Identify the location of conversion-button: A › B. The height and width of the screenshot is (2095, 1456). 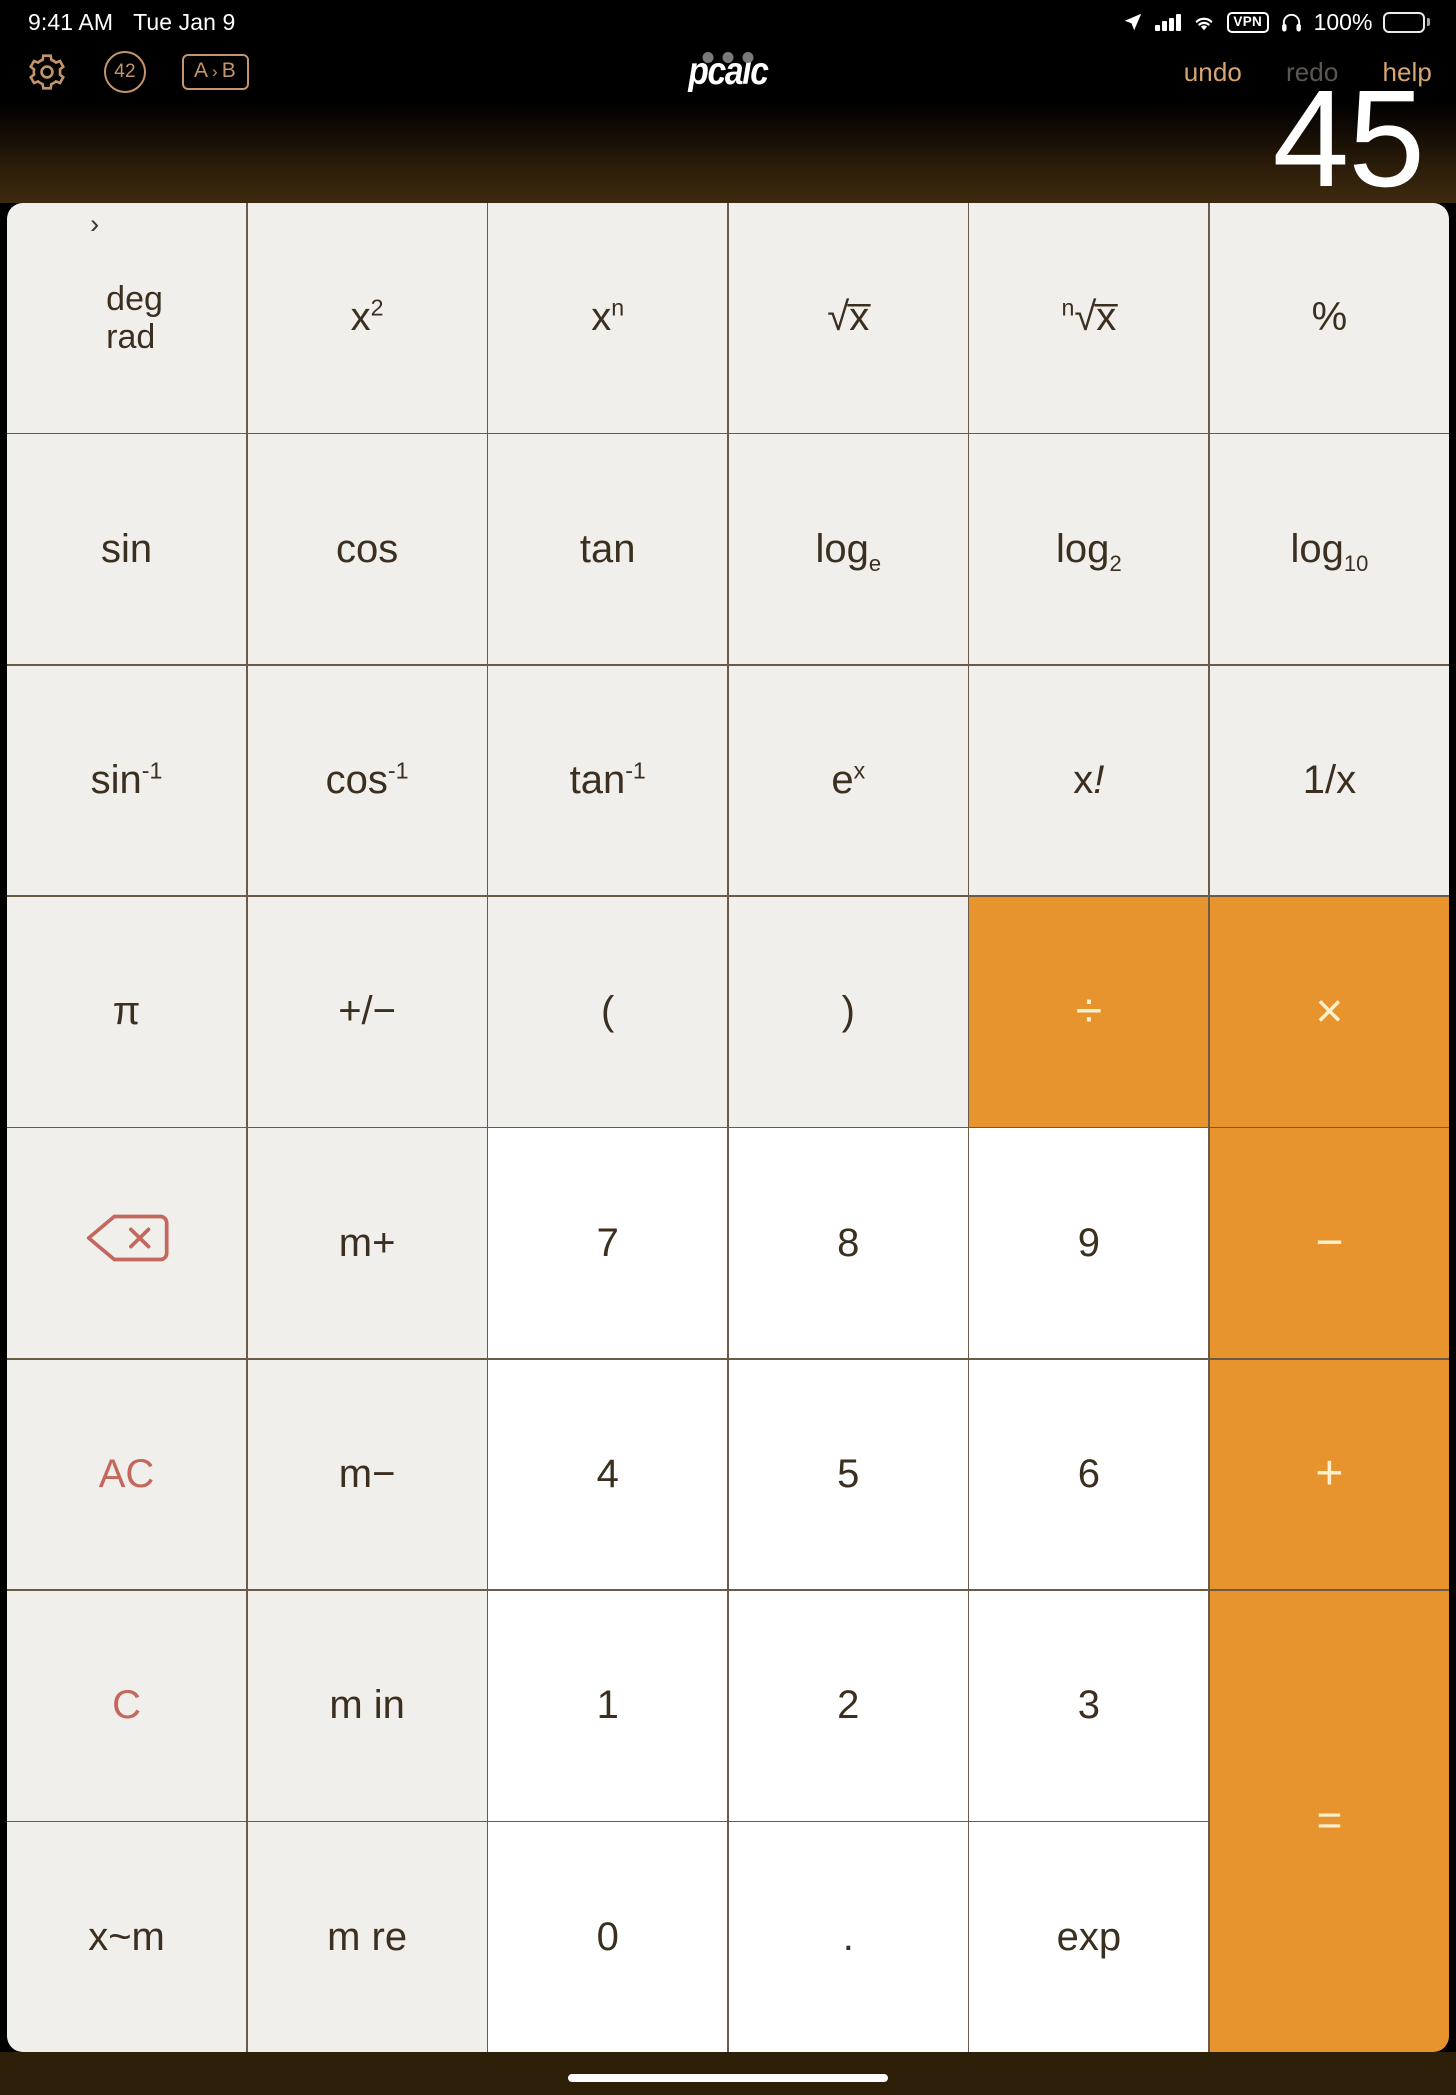
(215, 72).